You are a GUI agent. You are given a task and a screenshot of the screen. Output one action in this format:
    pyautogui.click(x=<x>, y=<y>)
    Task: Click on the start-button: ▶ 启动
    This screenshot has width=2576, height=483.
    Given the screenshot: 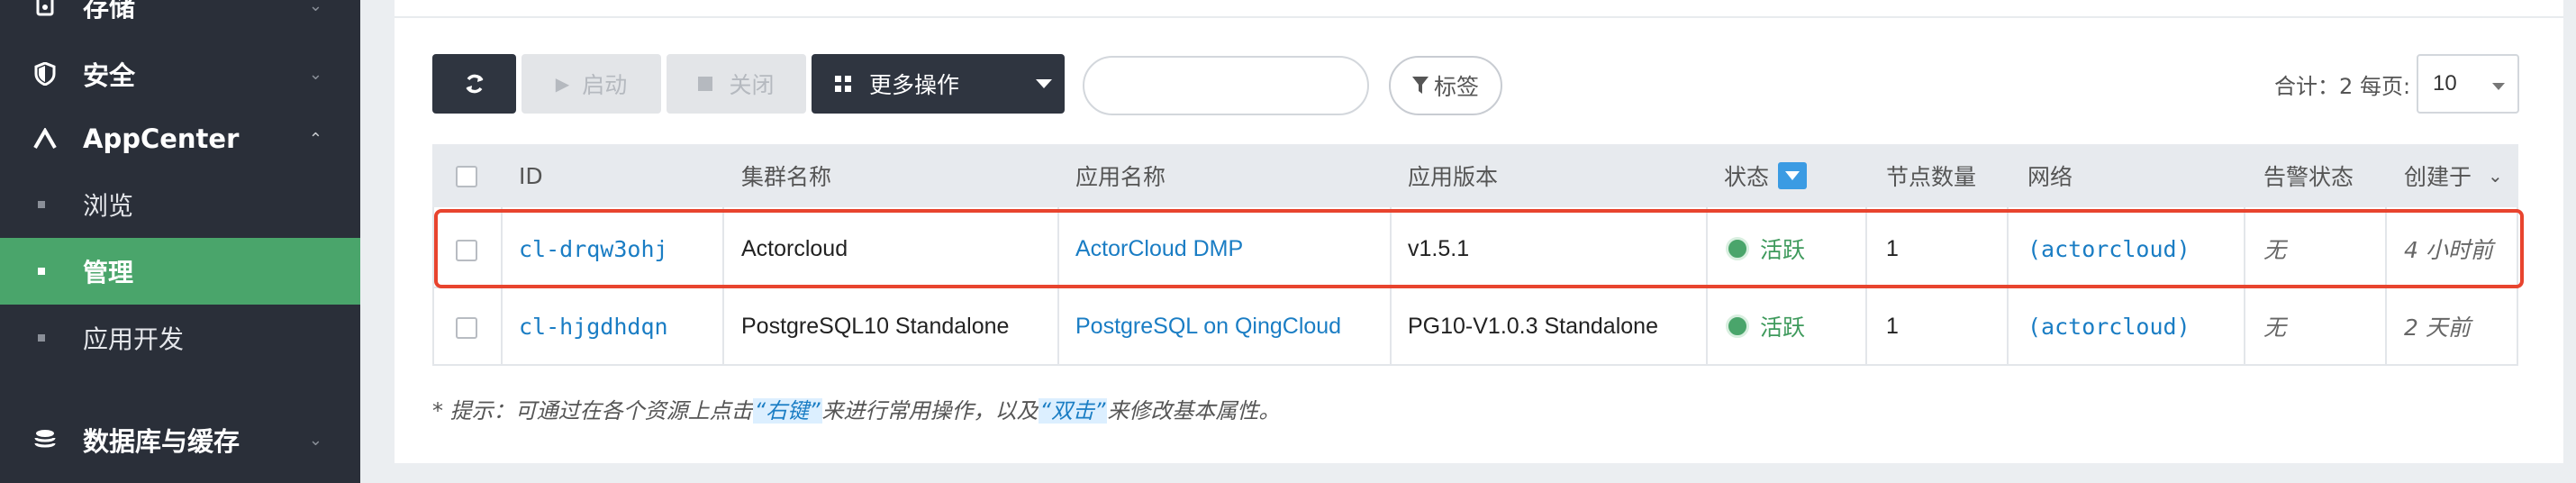 What is the action you would take?
    pyautogui.click(x=591, y=84)
    